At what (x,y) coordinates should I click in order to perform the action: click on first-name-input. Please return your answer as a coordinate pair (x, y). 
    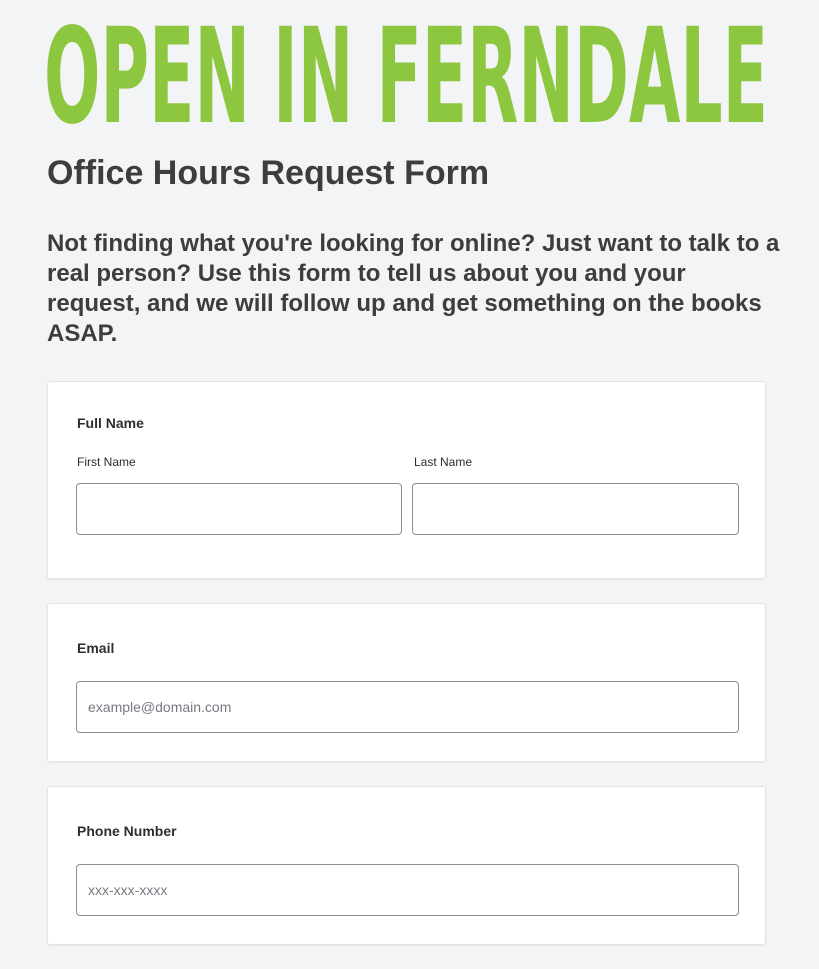
    Looking at the image, I should click on (239, 509).